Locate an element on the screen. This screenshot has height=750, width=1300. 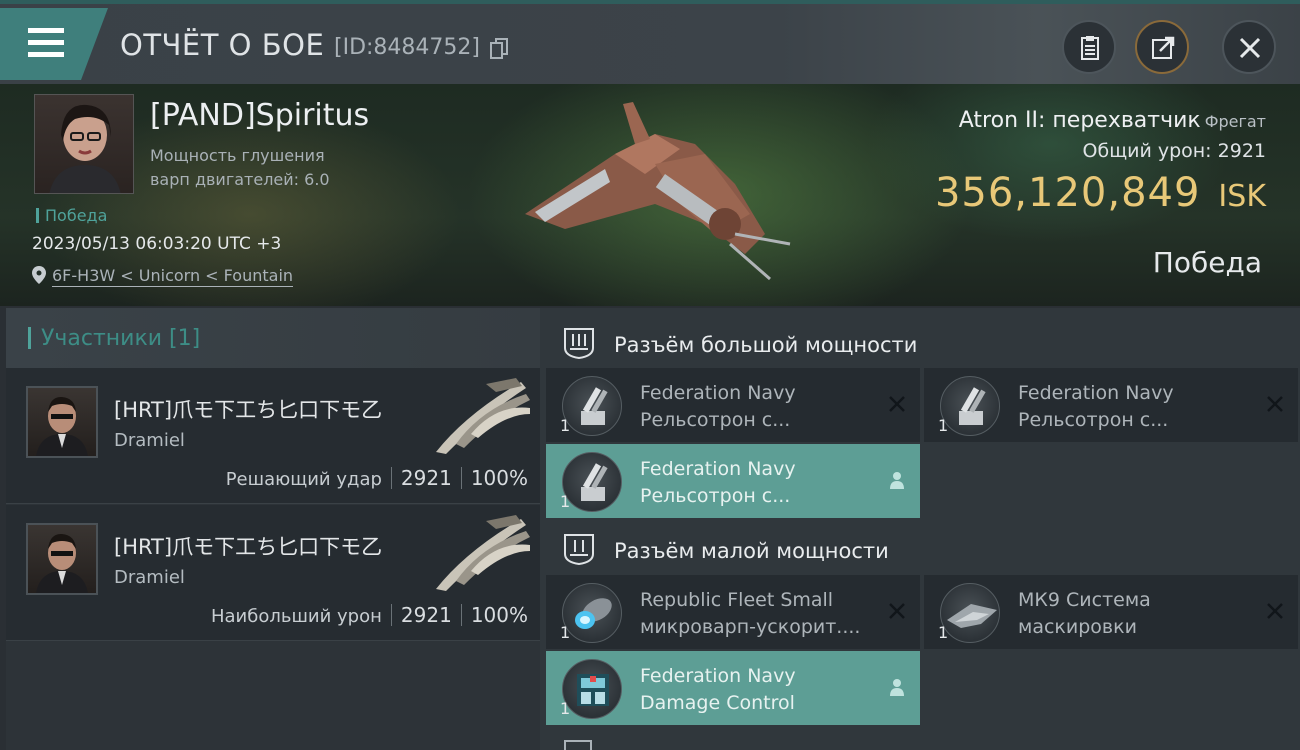
page-title: ОТЧЁТ О БОЕ is located at coordinates (222, 45).